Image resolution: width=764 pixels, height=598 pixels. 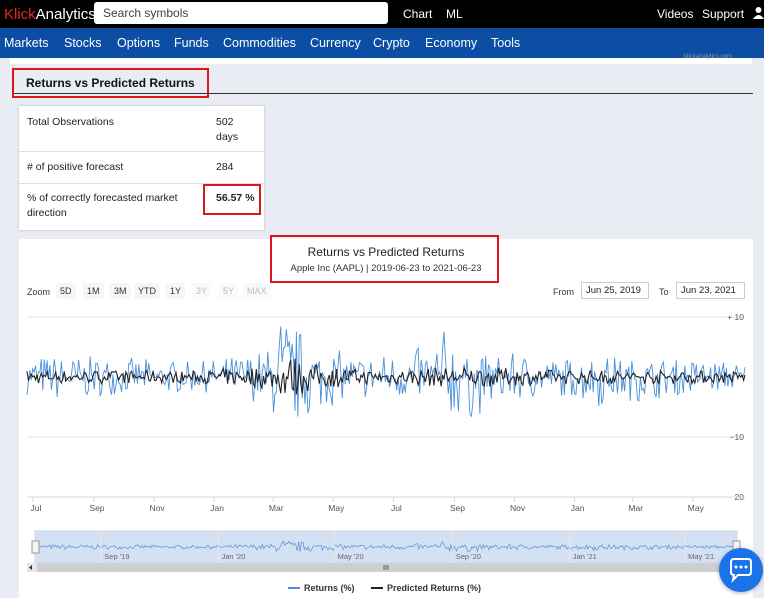 What do you see at coordinates (701, 556) in the screenshot?
I see `navigator-label: May '21` at bounding box center [701, 556].